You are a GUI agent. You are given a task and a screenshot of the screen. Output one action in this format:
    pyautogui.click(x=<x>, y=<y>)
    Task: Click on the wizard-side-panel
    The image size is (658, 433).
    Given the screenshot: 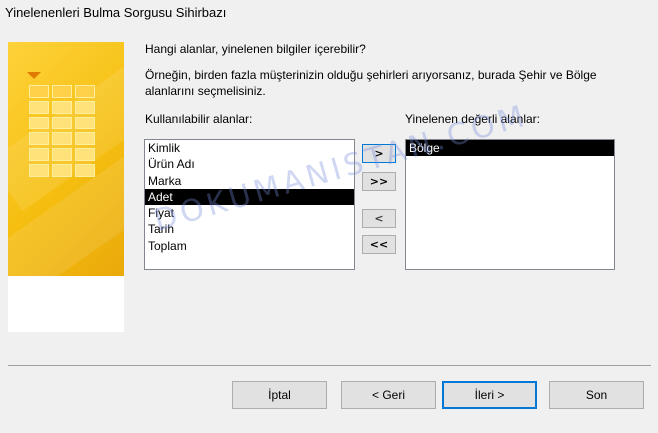 What is the action you would take?
    pyautogui.click(x=66, y=187)
    